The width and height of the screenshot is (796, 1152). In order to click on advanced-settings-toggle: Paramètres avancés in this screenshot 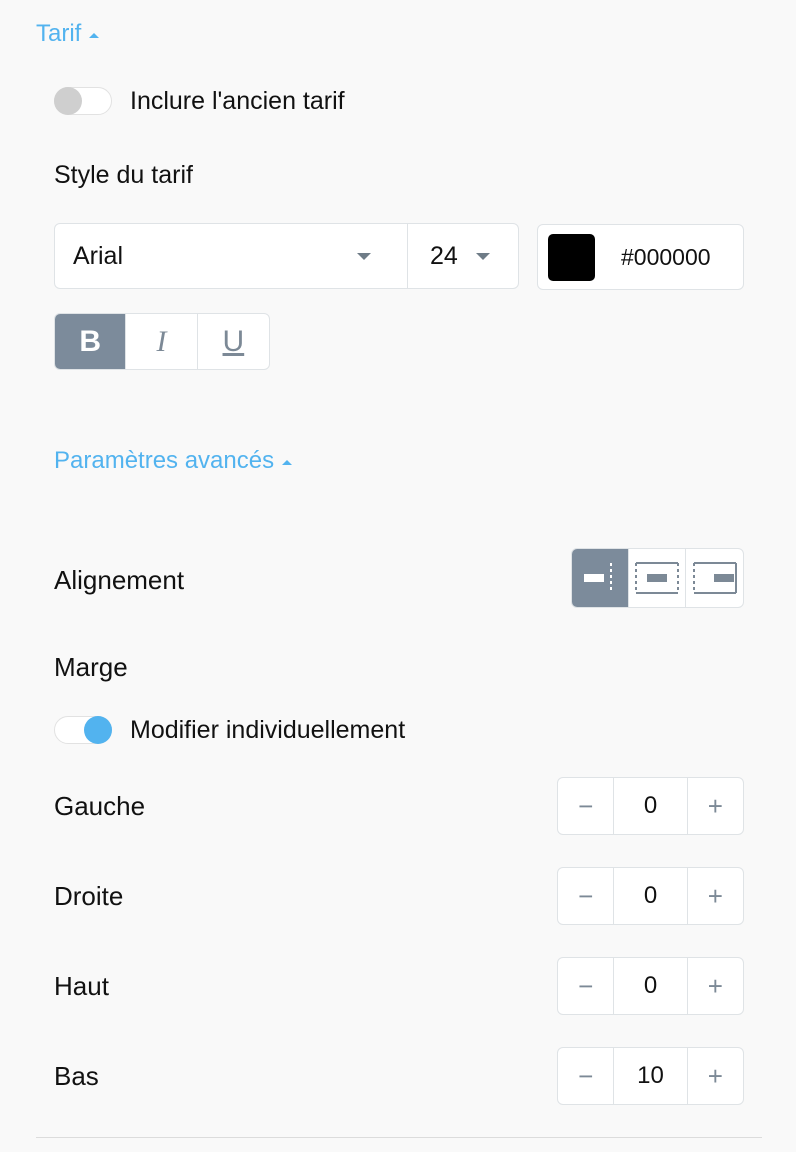, I will do `click(173, 461)`.